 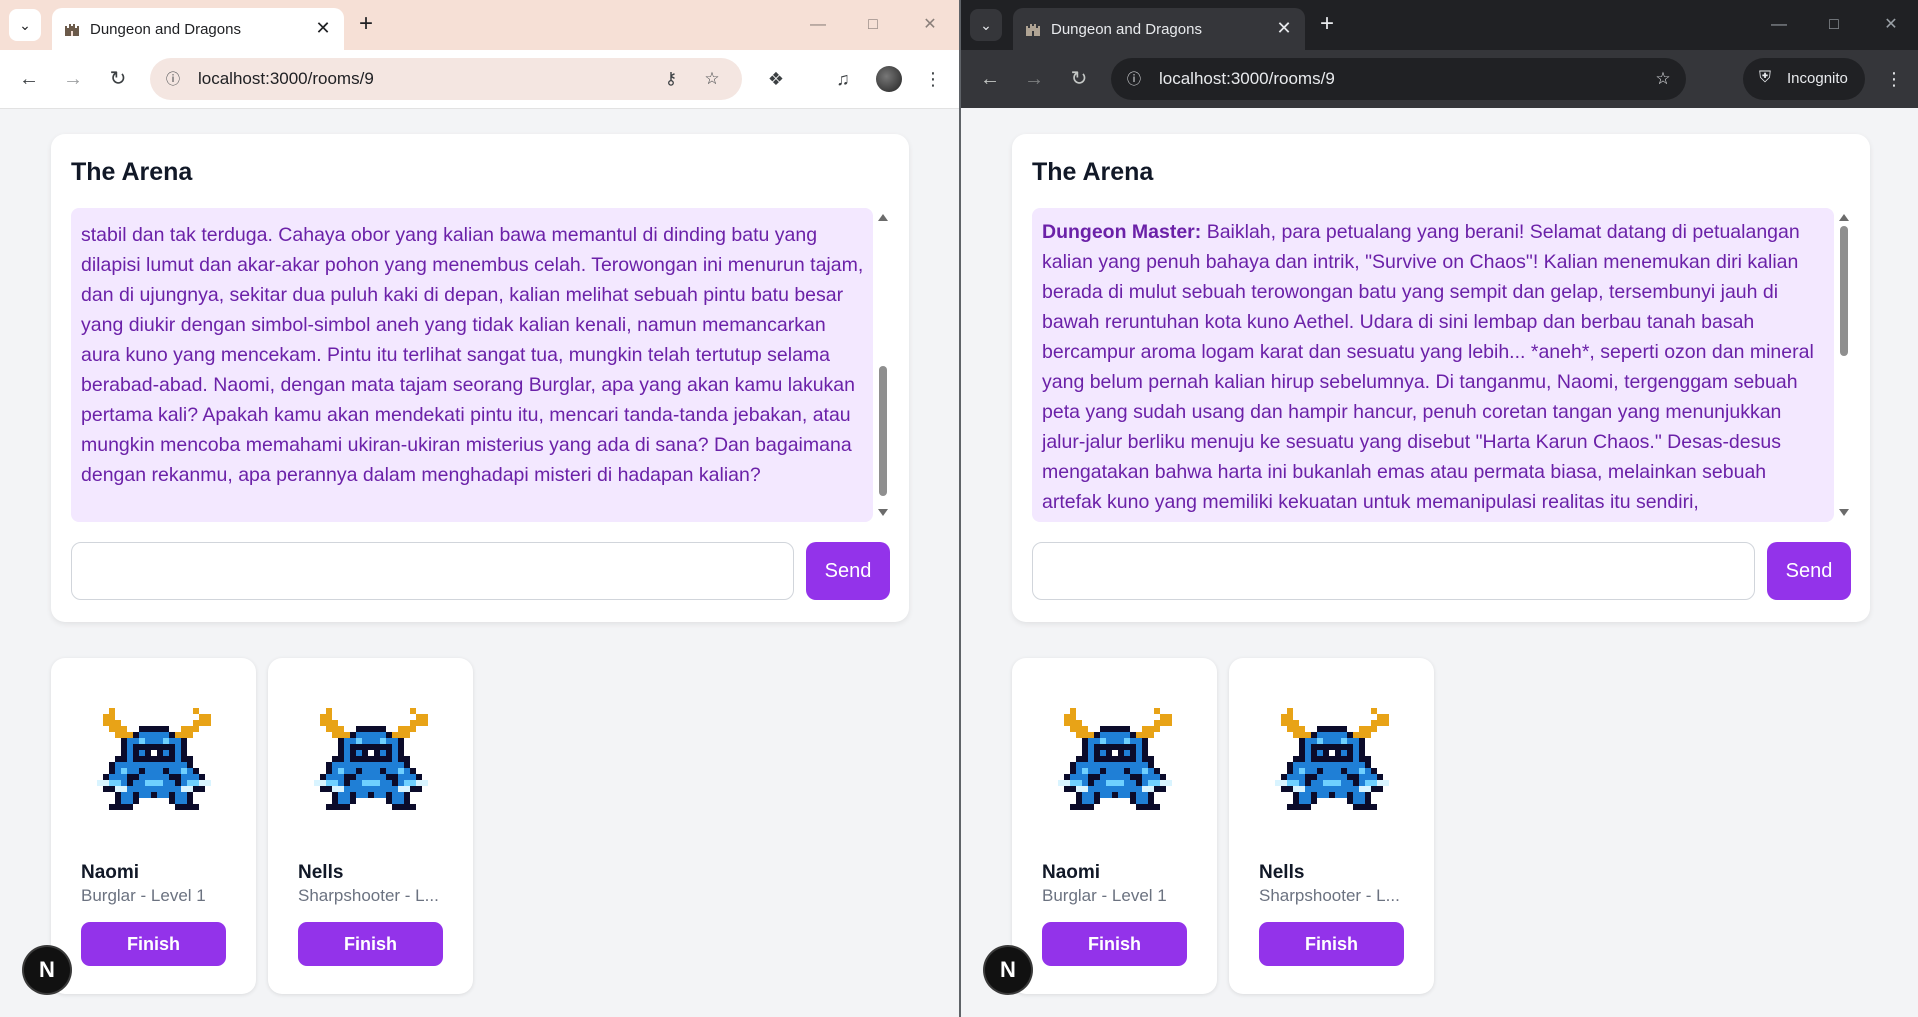 I want to click on incognito-indicator: ⛨ Incognito, so click(x=1804, y=79).